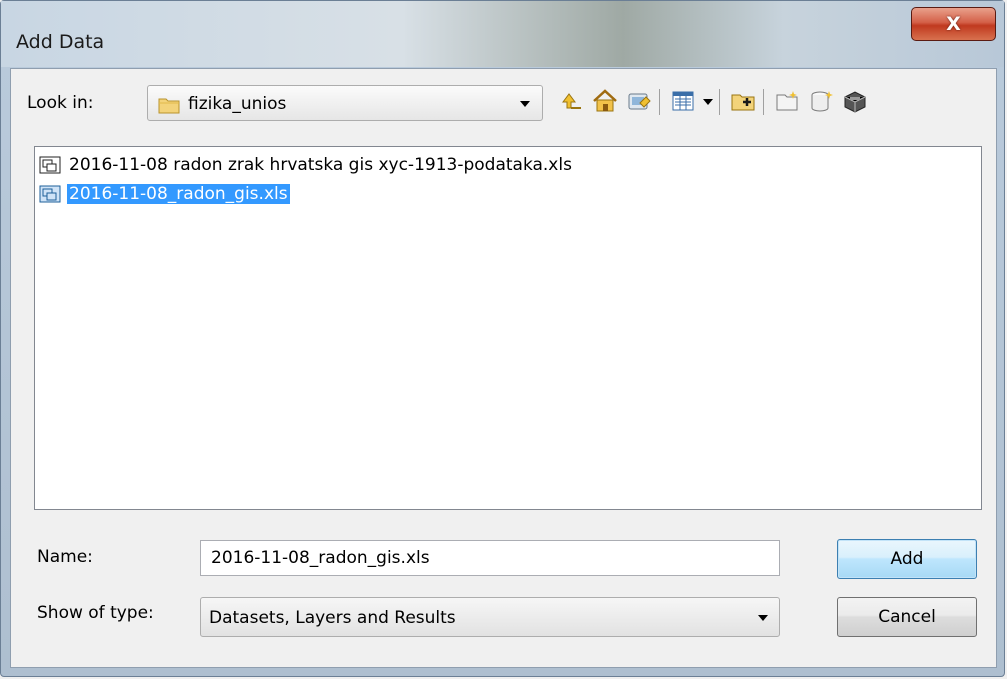 The height and width of the screenshot is (679, 1007). I want to click on add-button-label: Add, so click(907, 559).